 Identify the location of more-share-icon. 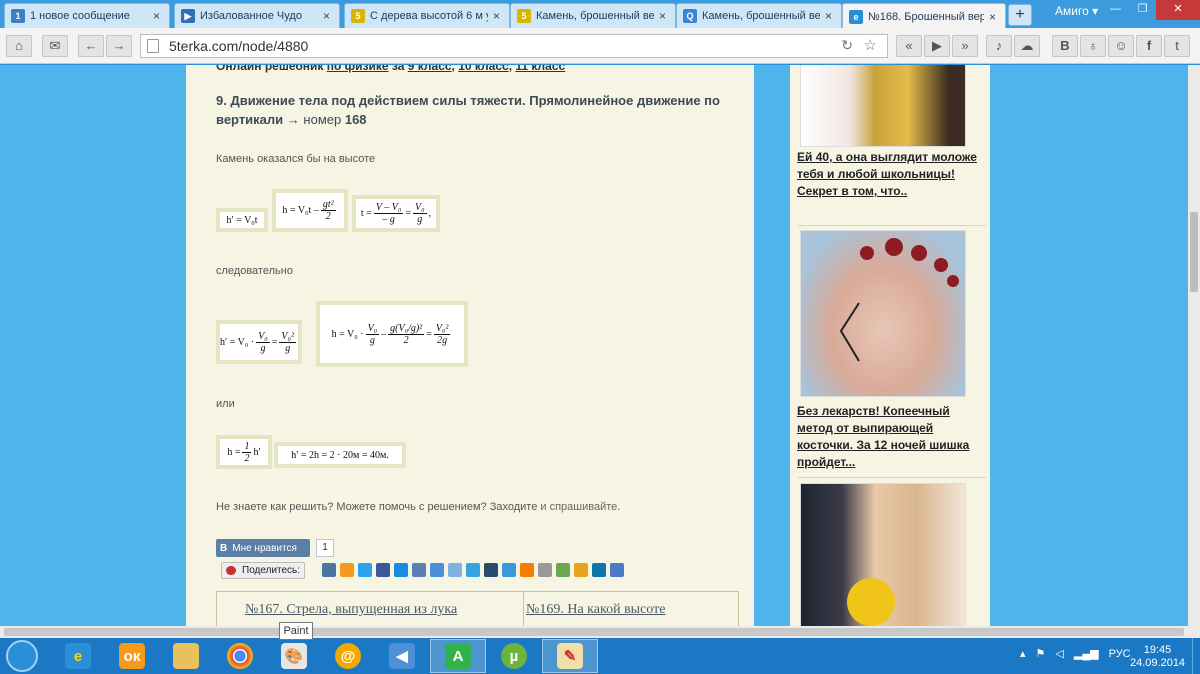
(617, 570).